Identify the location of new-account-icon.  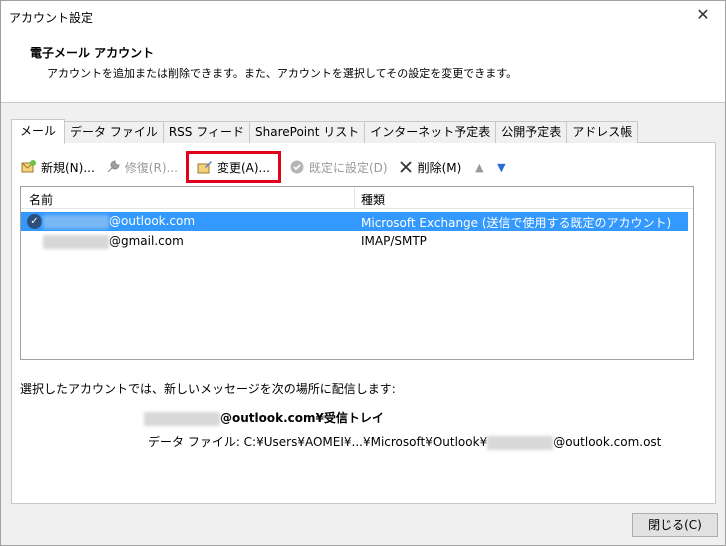
(29, 167).